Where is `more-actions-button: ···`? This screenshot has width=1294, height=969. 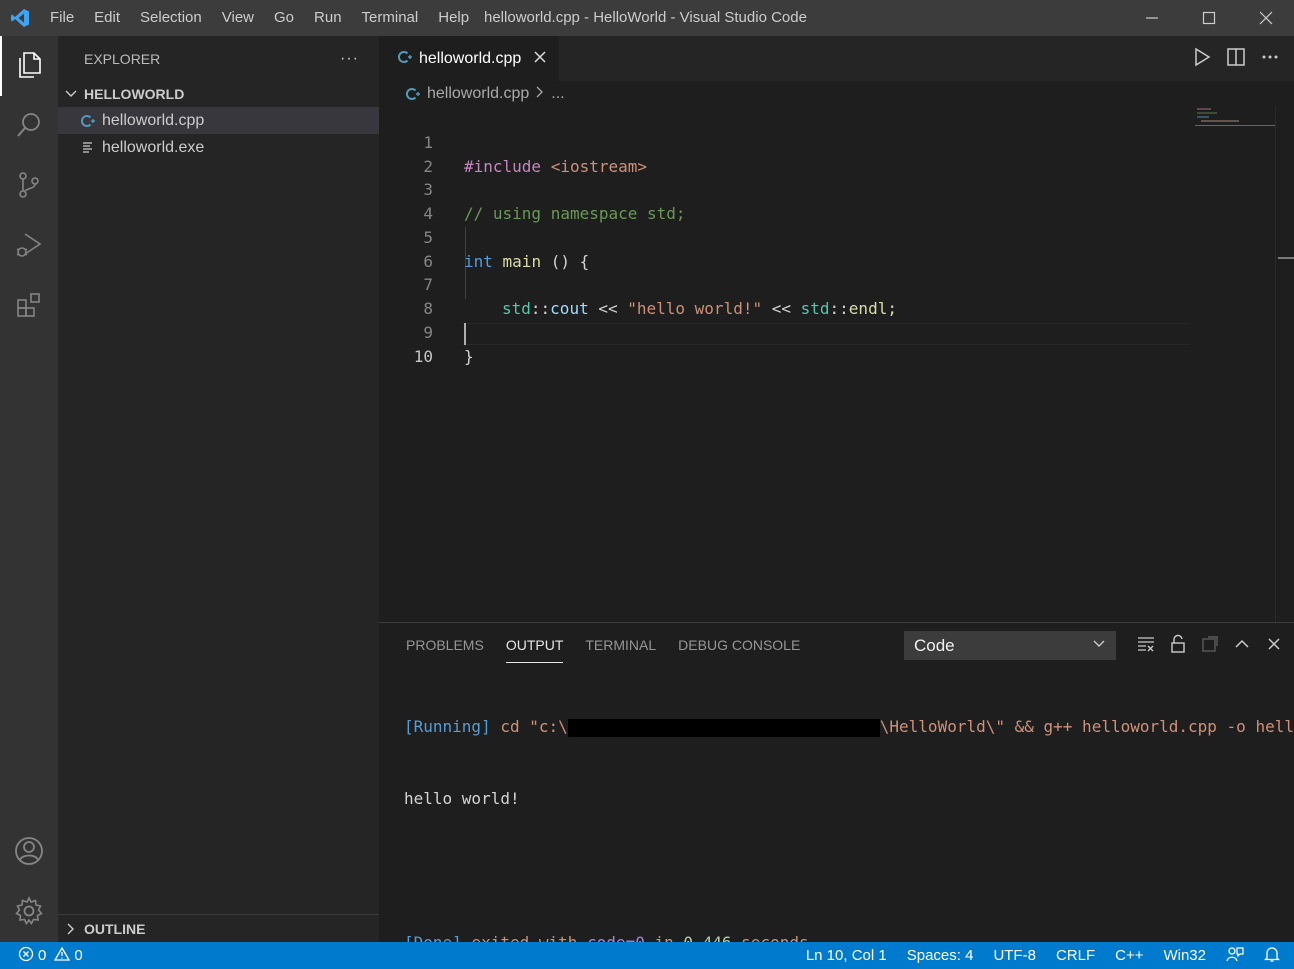 more-actions-button: ··· is located at coordinates (349, 59).